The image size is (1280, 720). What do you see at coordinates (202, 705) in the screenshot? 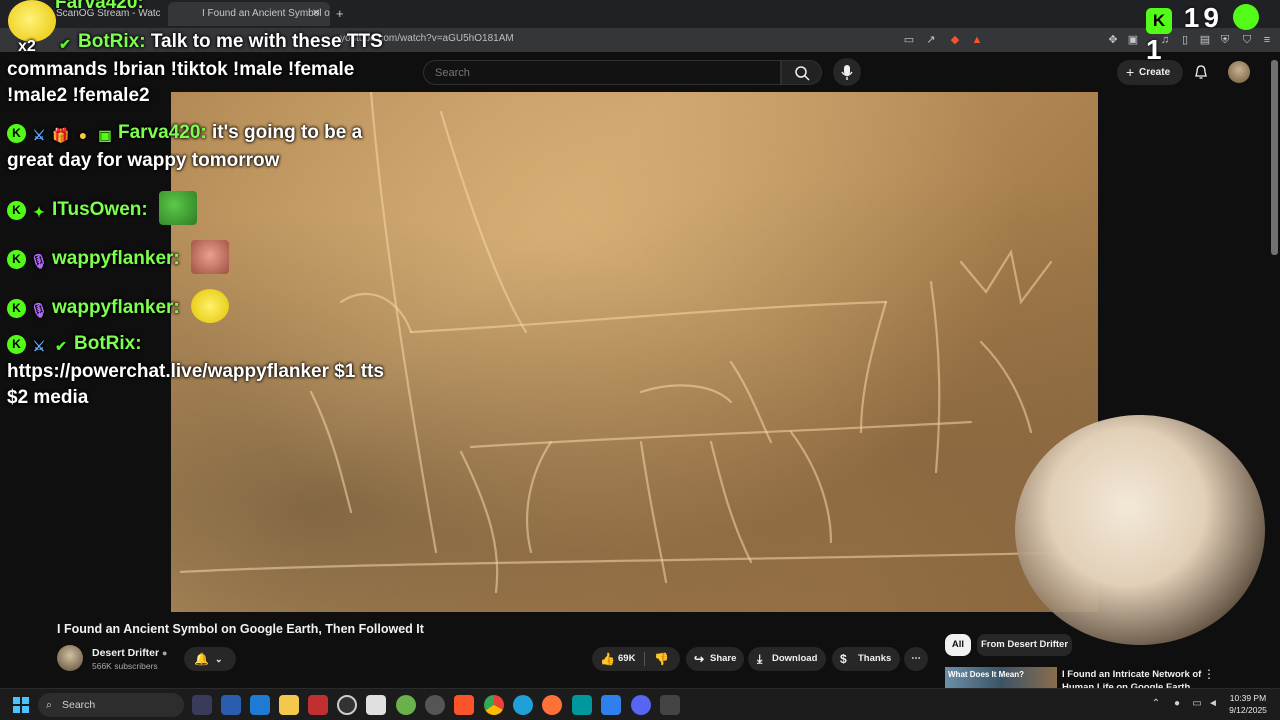
I see `widgets-app-icon` at bounding box center [202, 705].